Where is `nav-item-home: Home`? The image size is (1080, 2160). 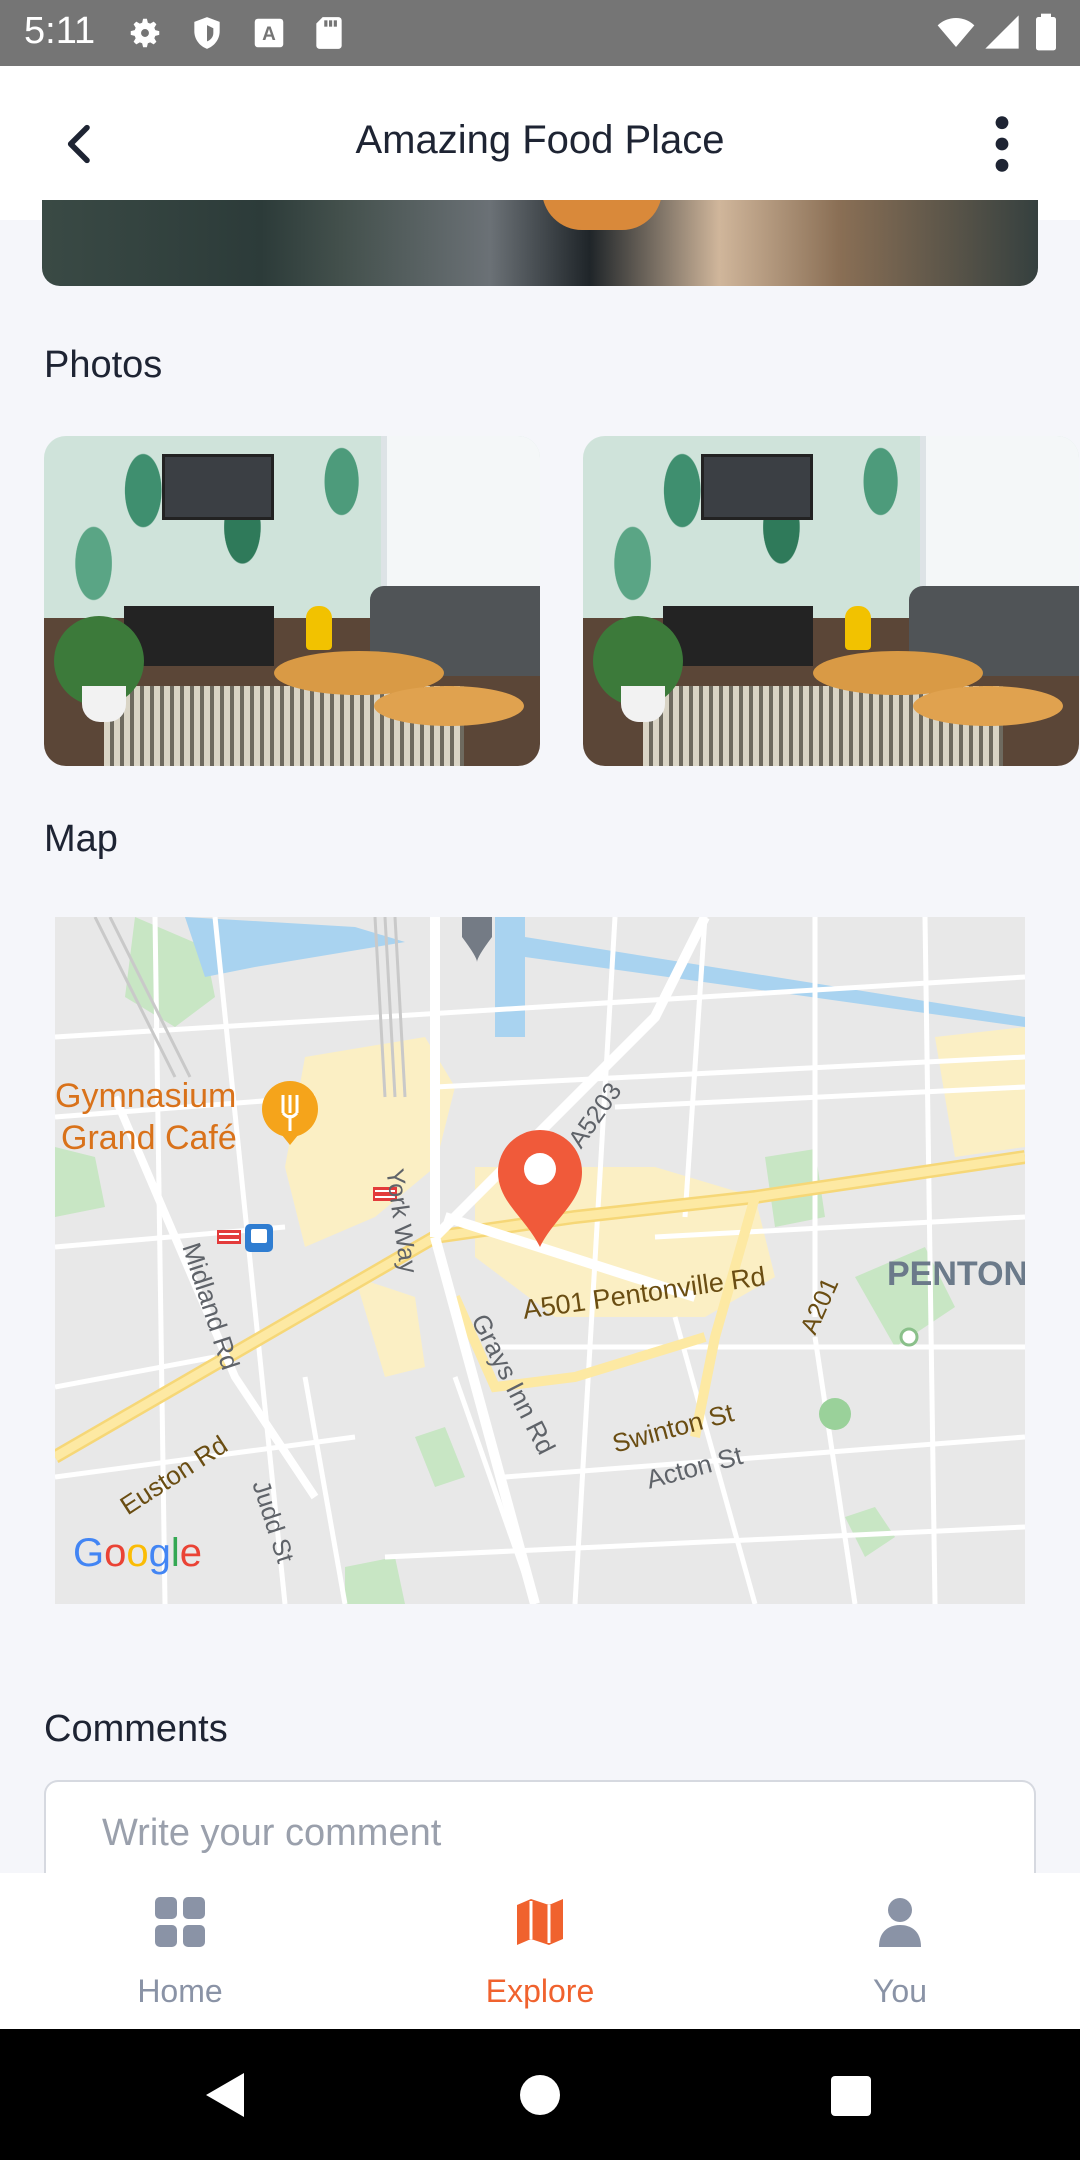 nav-item-home: Home is located at coordinates (180, 1951).